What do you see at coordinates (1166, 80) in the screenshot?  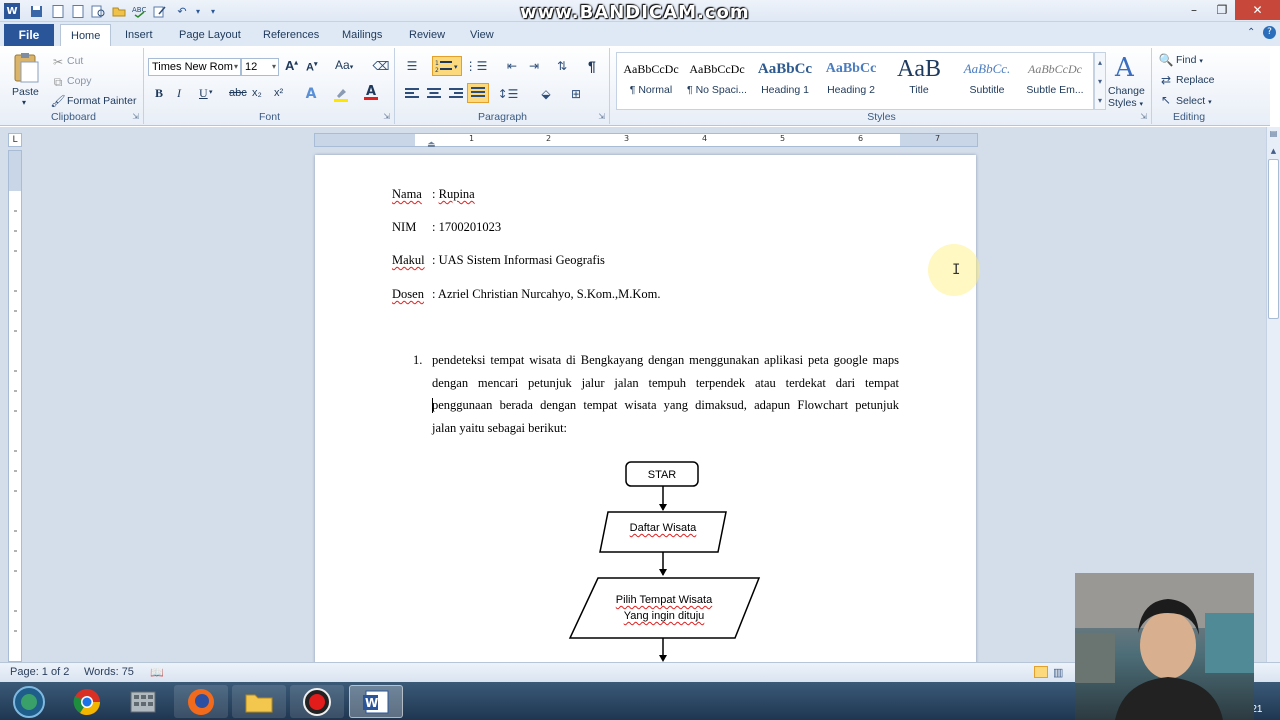 I see `replace-icon: ⇄` at bounding box center [1166, 80].